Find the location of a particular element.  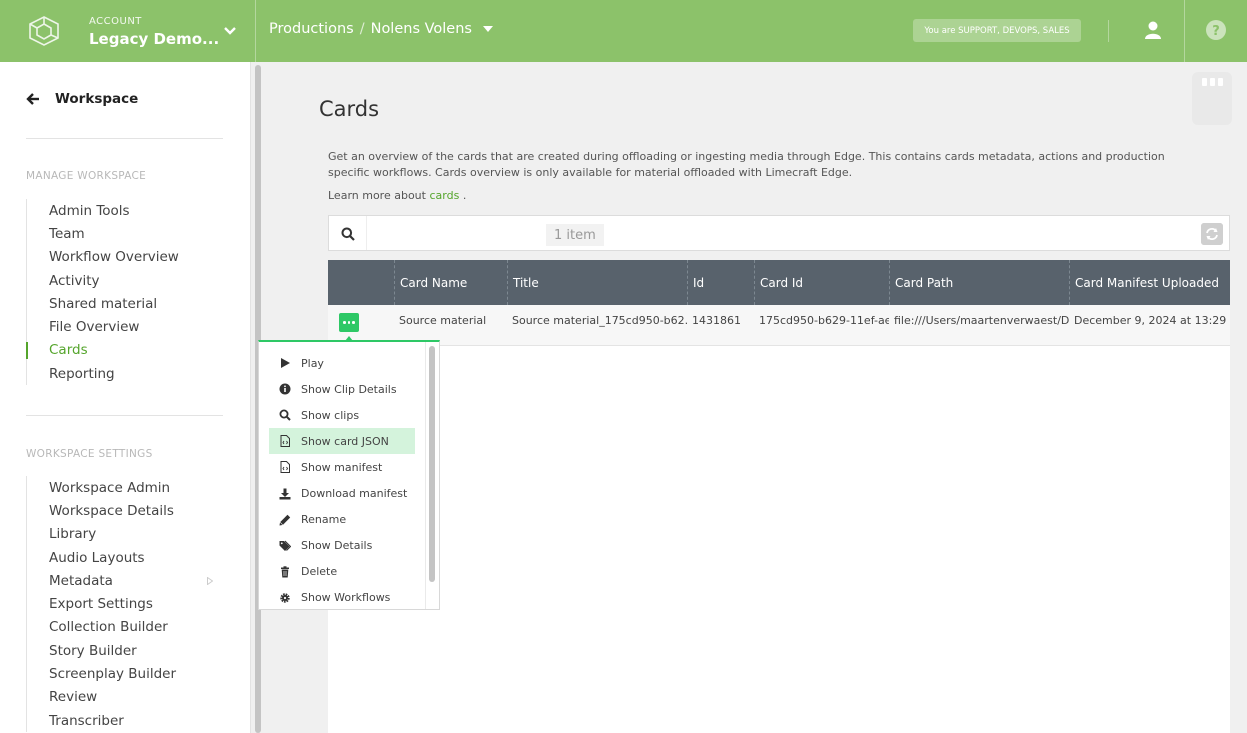

sidebar-item-file-overview: File Overview is located at coordinates (125, 326).